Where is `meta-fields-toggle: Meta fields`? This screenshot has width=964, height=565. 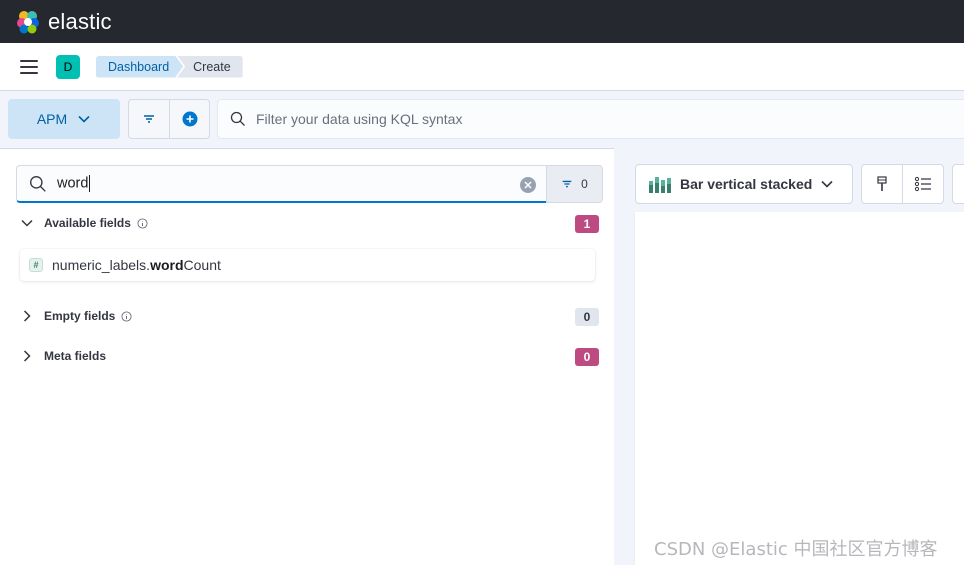 meta-fields-toggle: Meta fields is located at coordinates (63, 356).